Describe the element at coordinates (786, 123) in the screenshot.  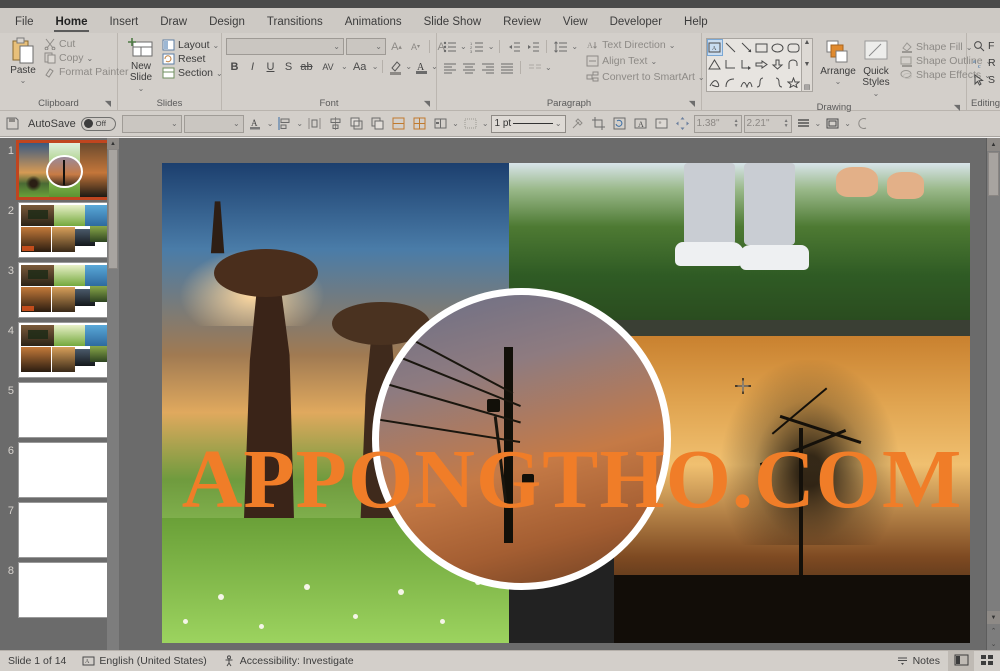
I see `shape-height-stepper: ▲ ▼` at that location.